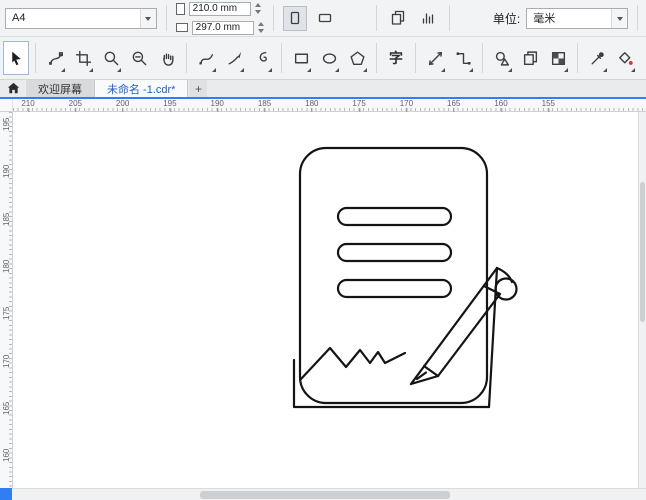 Image resolution: width=646 pixels, height=500 pixels. What do you see at coordinates (6, 105) in the screenshot?
I see `ruler-corner` at bounding box center [6, 105].